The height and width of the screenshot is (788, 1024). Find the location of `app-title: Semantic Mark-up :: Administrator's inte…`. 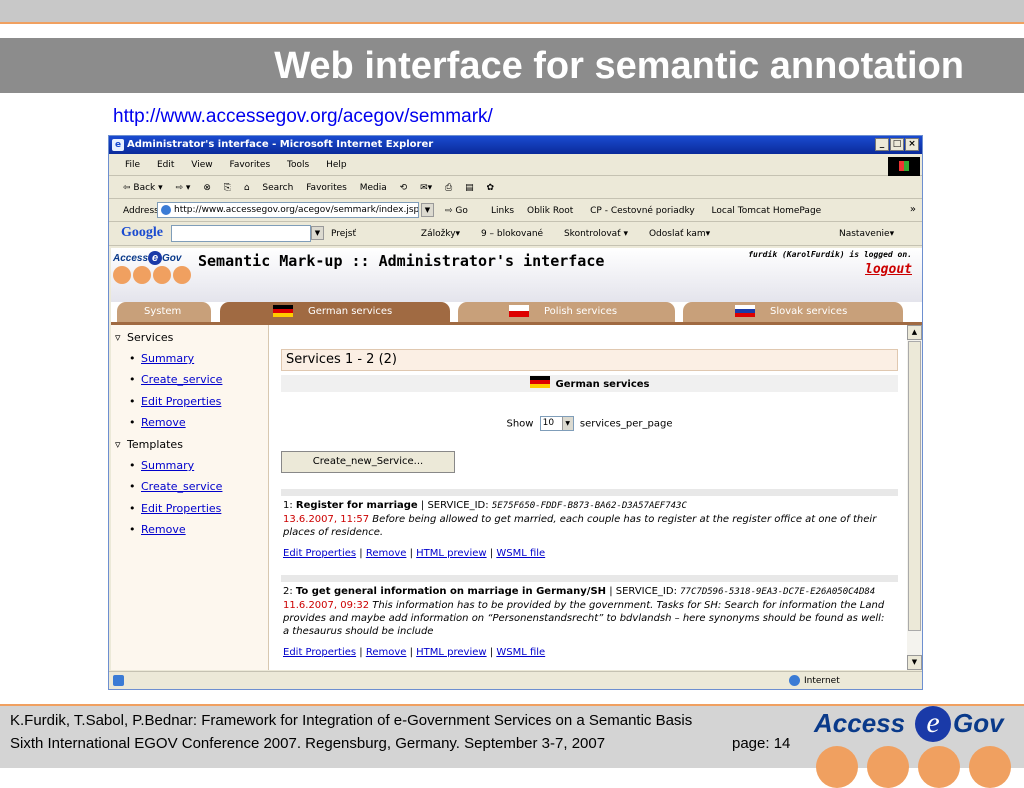

app-title: Semantic Mark-up :: Administrator's inte… is located at coordinates (401, 261).